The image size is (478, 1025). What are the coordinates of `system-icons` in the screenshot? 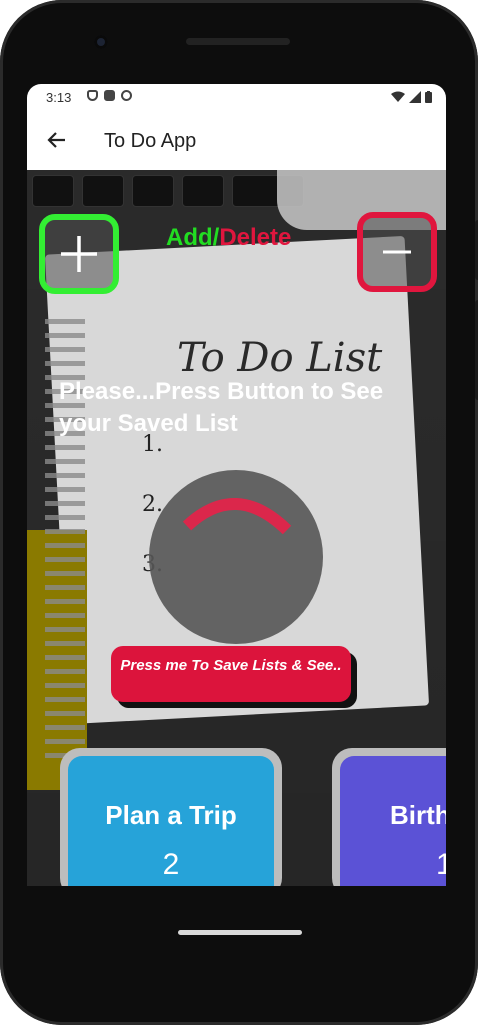 It's located at (411, 97).